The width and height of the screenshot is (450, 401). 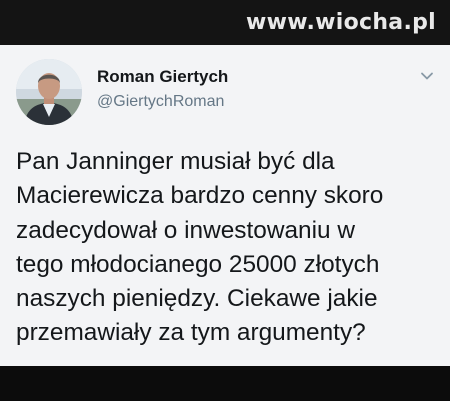 I want to click on profile-photo-icon, so click(x=49, y=92).